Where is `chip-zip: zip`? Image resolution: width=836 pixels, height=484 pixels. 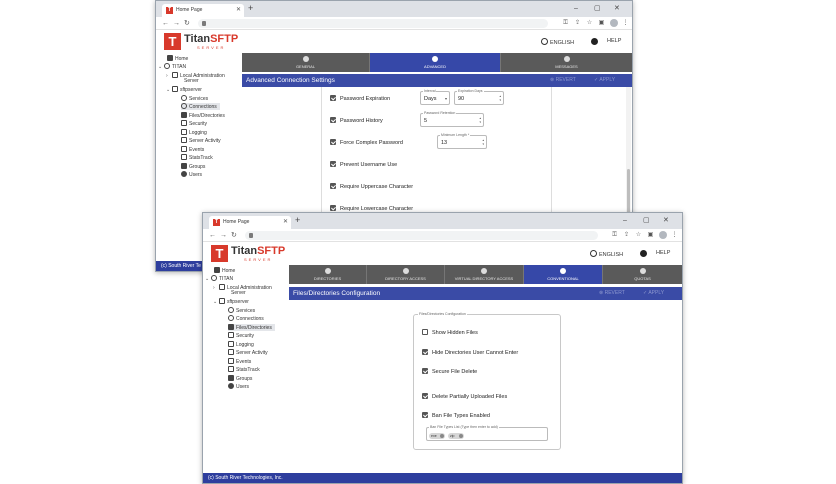
chip-zip: zip is located at coordinates (456, 436).